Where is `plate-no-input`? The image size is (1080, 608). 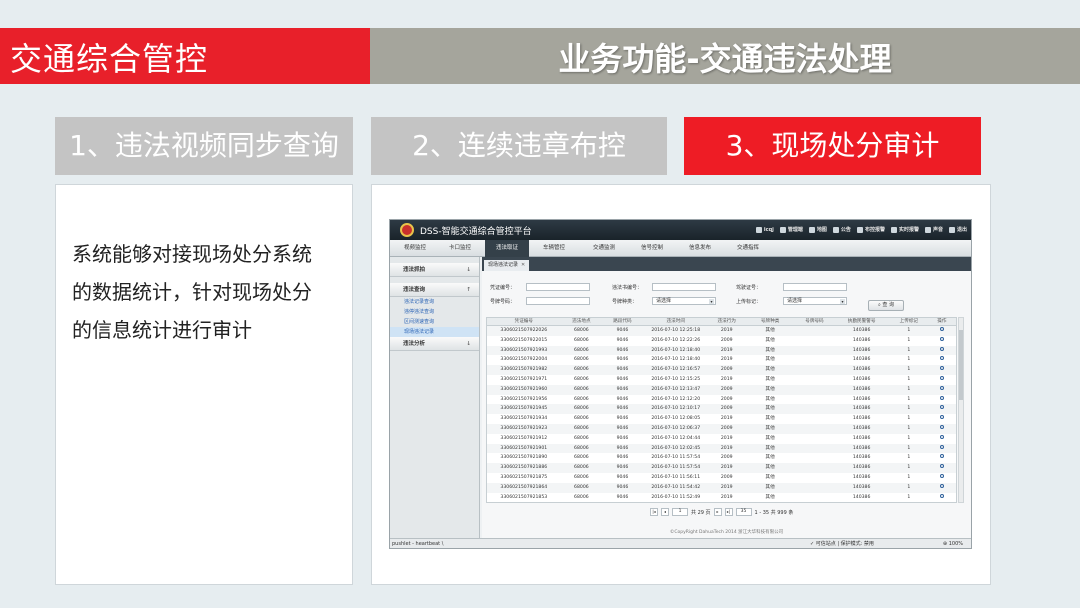
plate-no-input is located at coordinates (558, 301).